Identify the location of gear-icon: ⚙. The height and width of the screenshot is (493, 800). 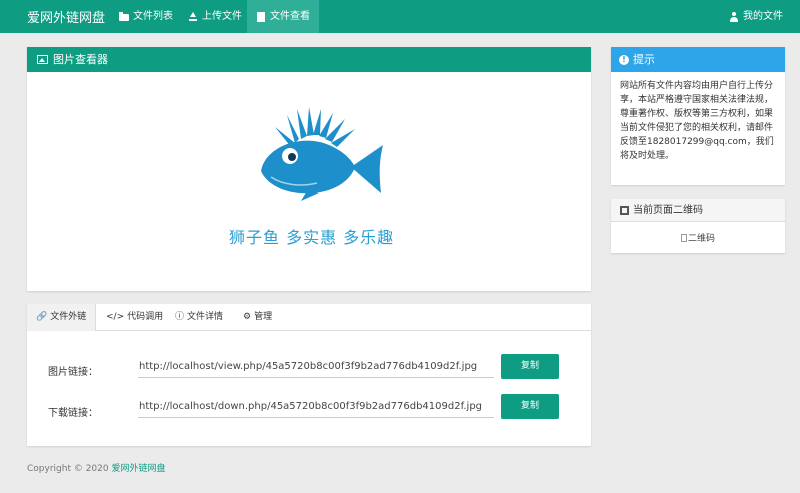
(247, 317).